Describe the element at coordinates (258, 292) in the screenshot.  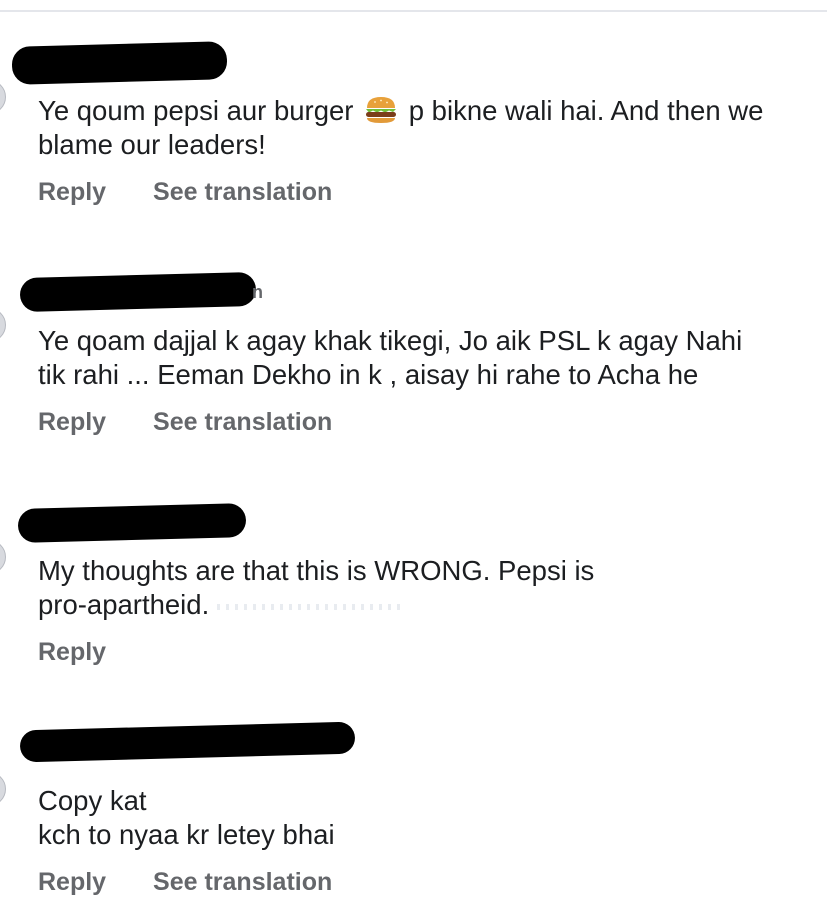
I see `author-name-fragment: n` at that location.